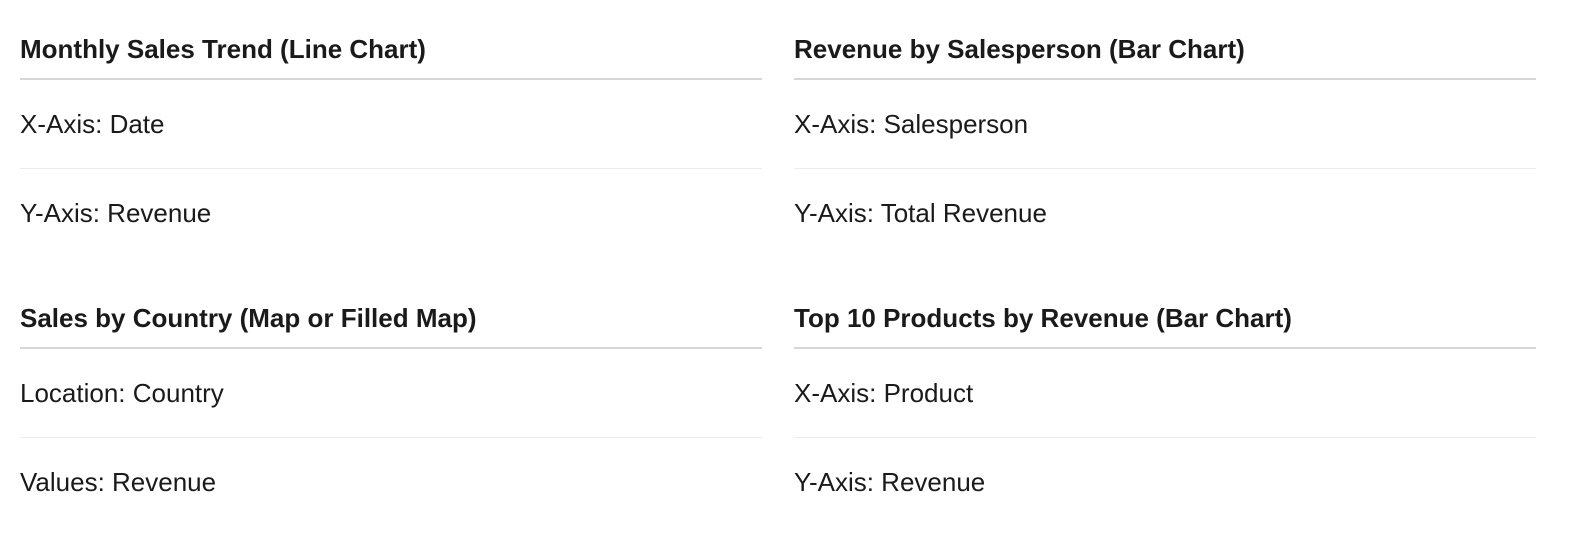 Image resolution: width=1590 pixels, height=558 pixels. What do you see at coordinates (118, 482) in the screenshot?
I see `section-row: Values: Revenue` at bounding box center [118, 482].